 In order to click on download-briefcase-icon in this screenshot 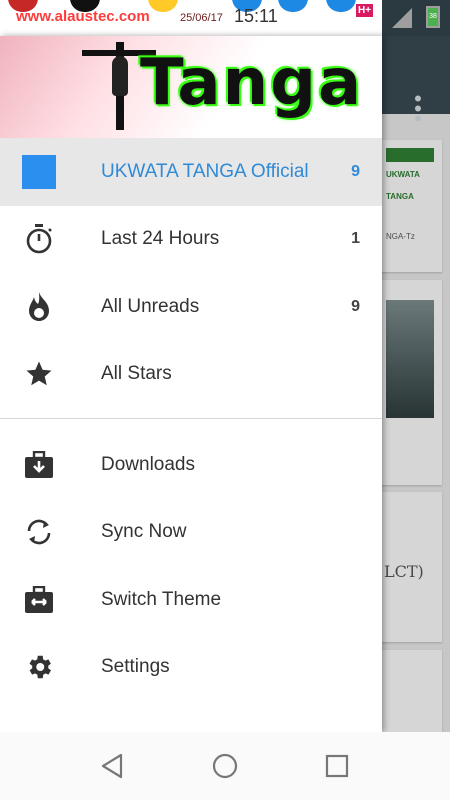, I will do `click(39, 465)`.